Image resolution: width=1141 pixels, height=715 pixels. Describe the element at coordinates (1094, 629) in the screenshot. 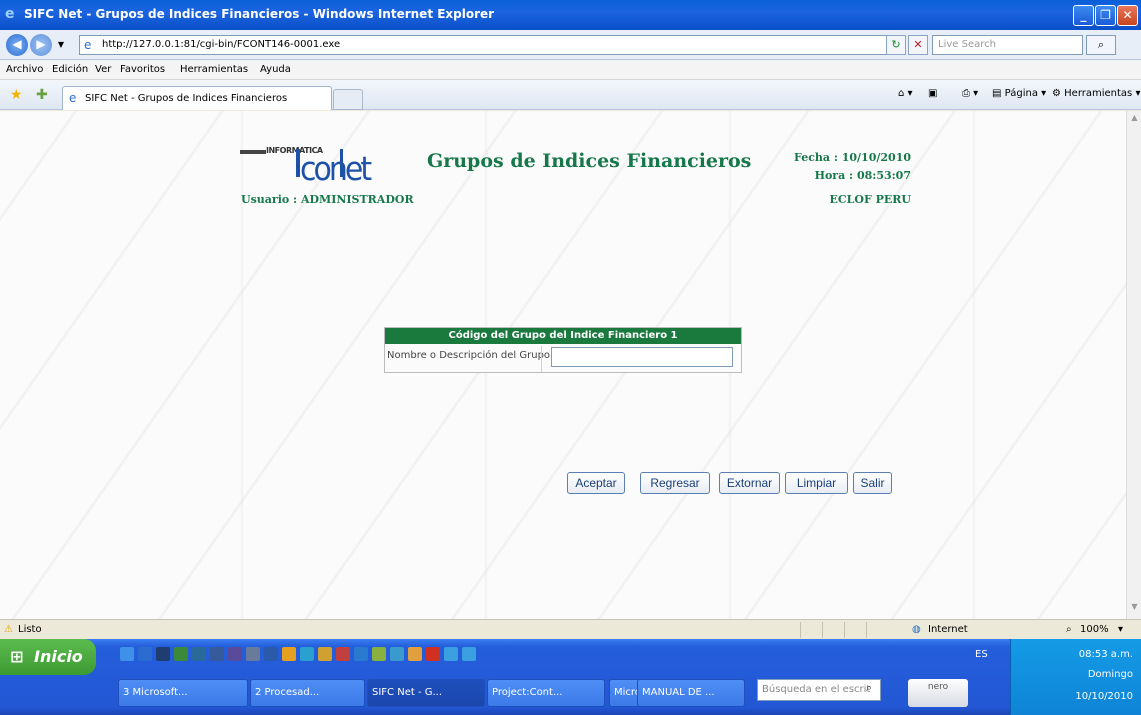

I see `zoom-level: 100%` at that location.